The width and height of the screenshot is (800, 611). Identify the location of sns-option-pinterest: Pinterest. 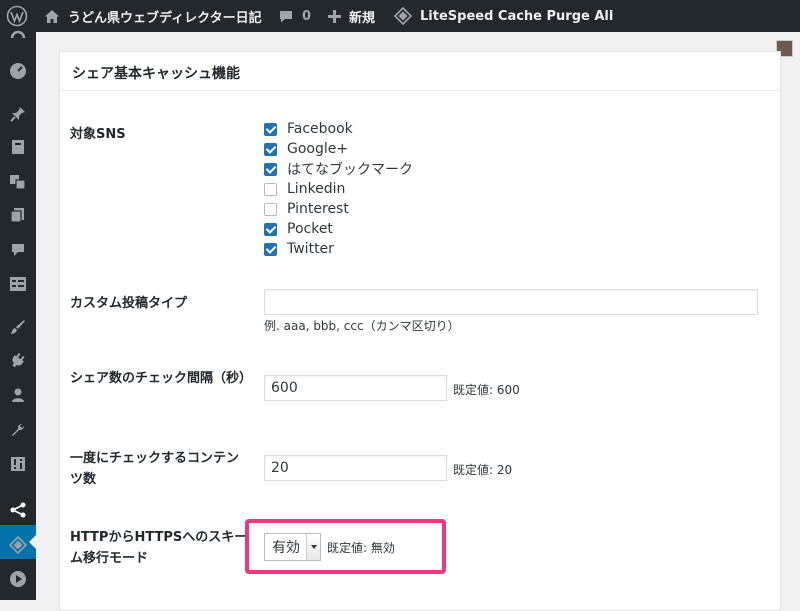
(338, 209).